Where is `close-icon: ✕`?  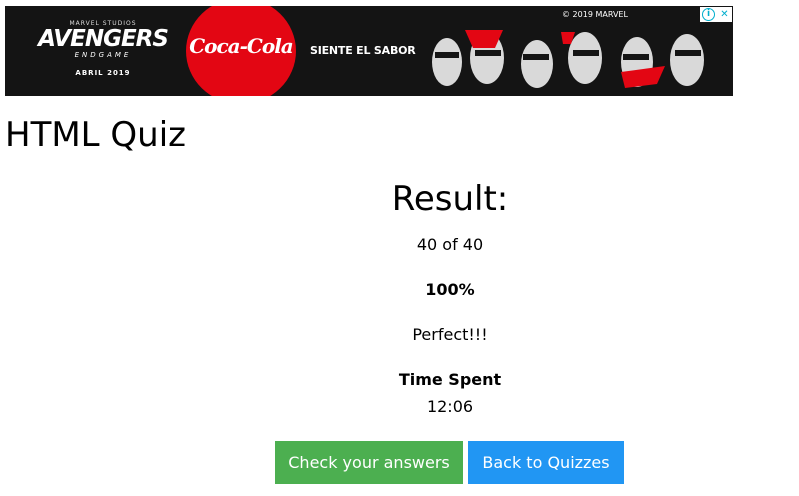 close-icon: ✕ is located at coordinates (724, 14).